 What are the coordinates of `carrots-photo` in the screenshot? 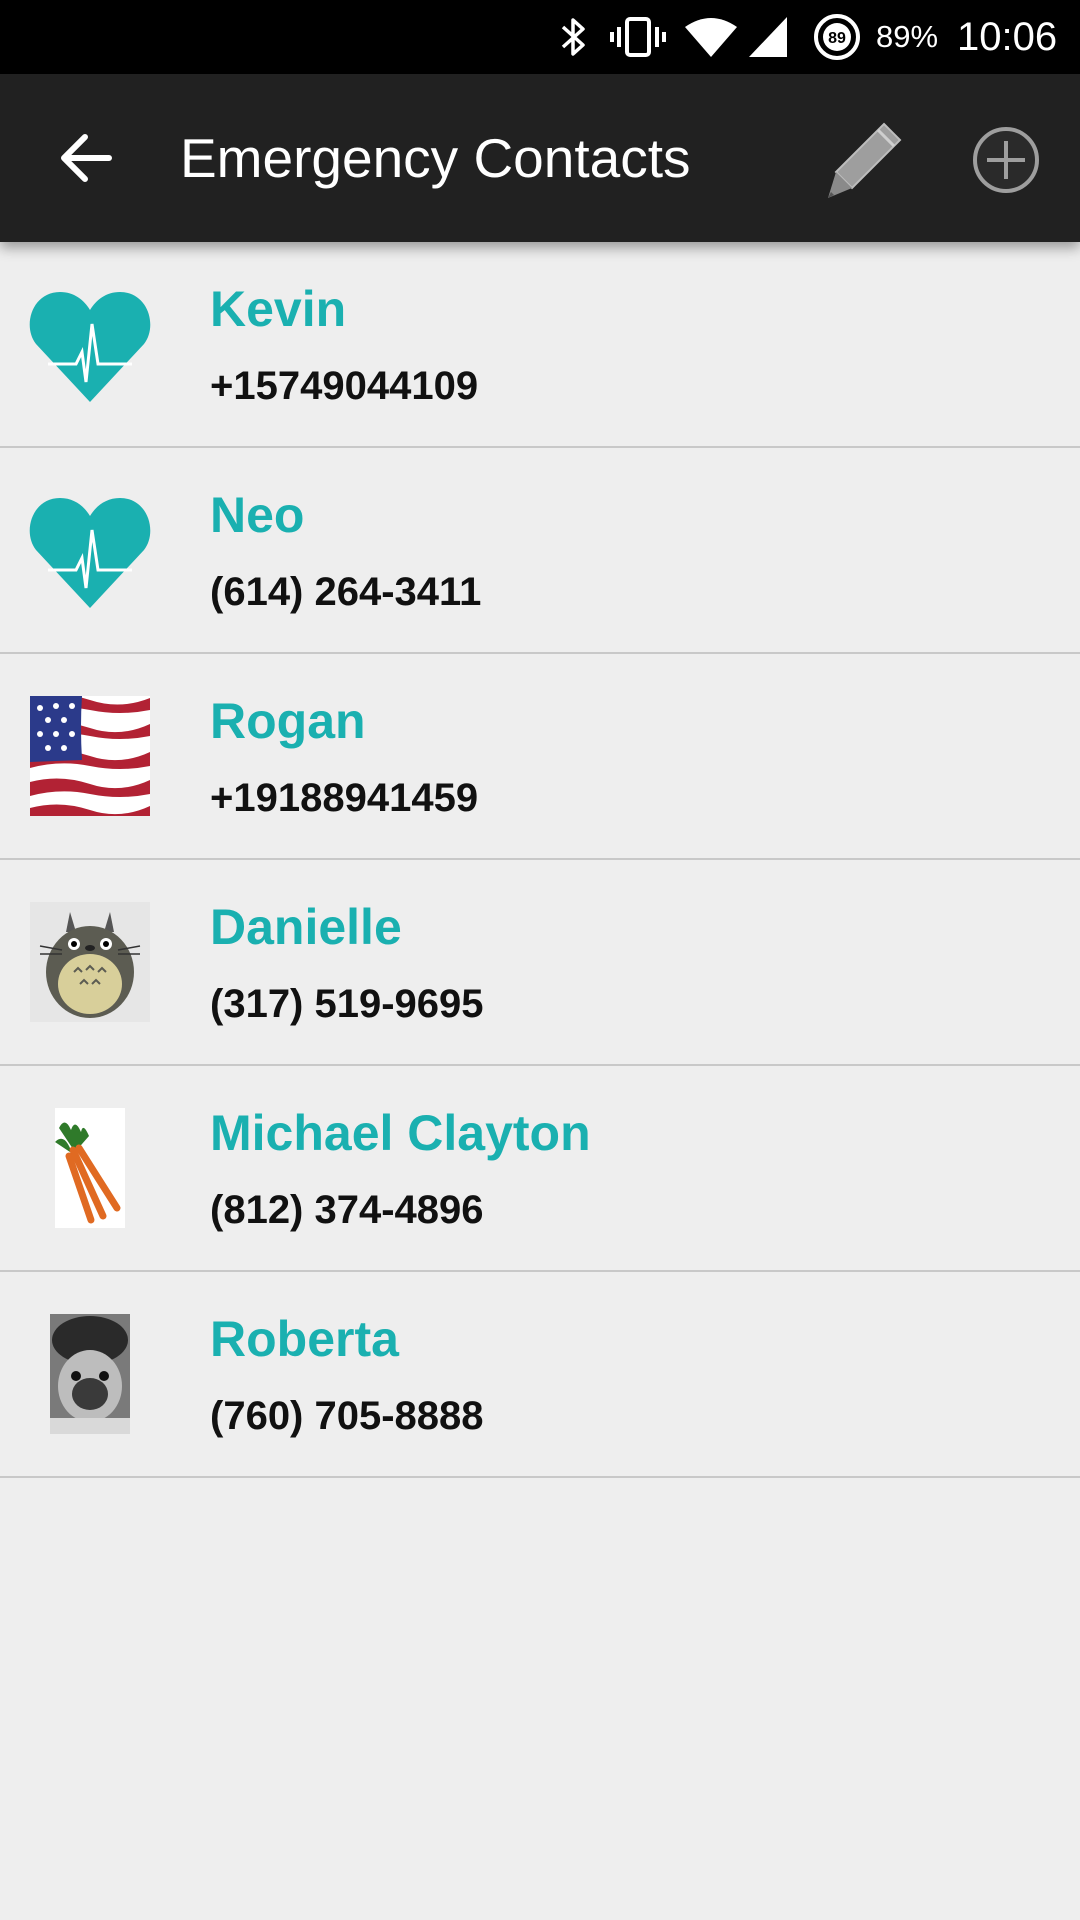 It's located at (90, 1168).